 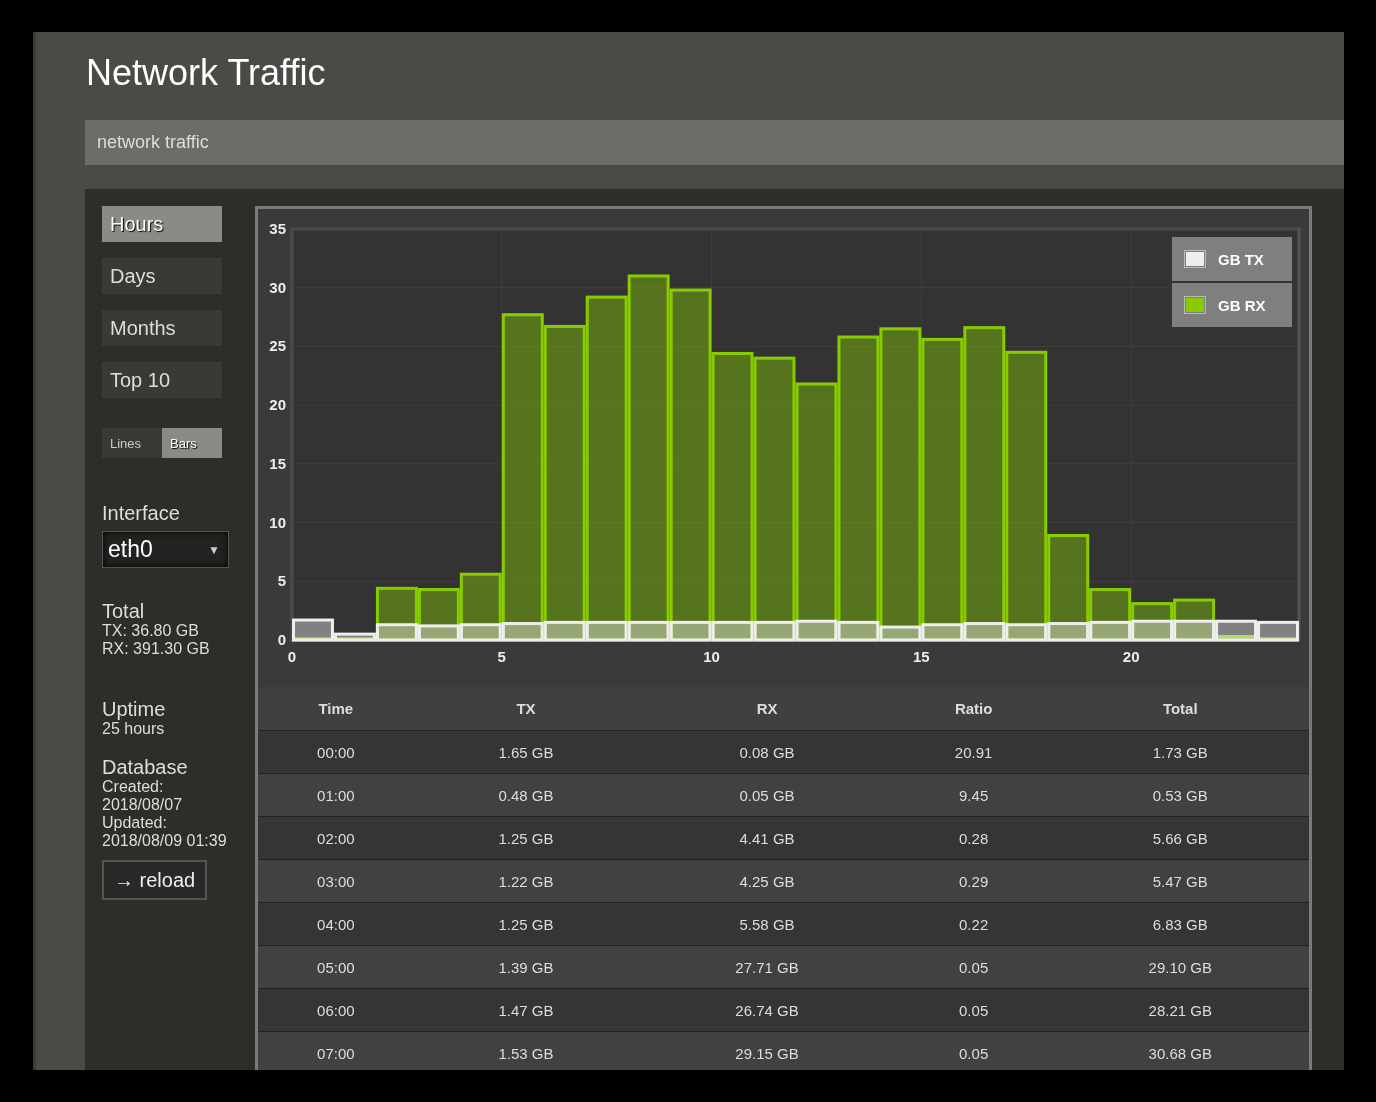 What do you see at coordinates (526, 1050) in the screenshot?
I see `table-cell: 1.53 GB` at bounding box center [526, 1050].